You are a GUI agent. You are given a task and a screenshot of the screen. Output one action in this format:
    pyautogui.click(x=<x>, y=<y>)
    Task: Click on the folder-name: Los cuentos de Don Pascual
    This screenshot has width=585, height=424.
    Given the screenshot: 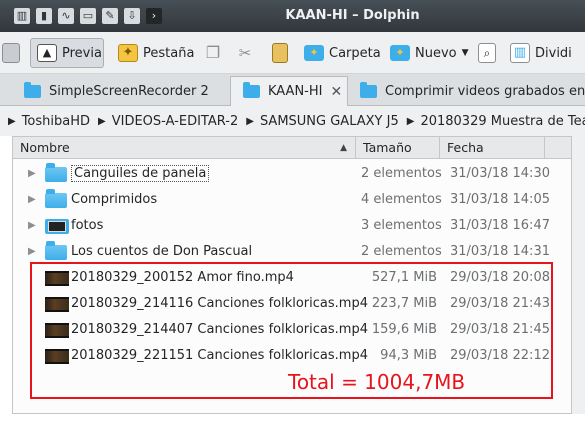 What is the action you would take?
    pyautogui.click(x=162, y=251)
    